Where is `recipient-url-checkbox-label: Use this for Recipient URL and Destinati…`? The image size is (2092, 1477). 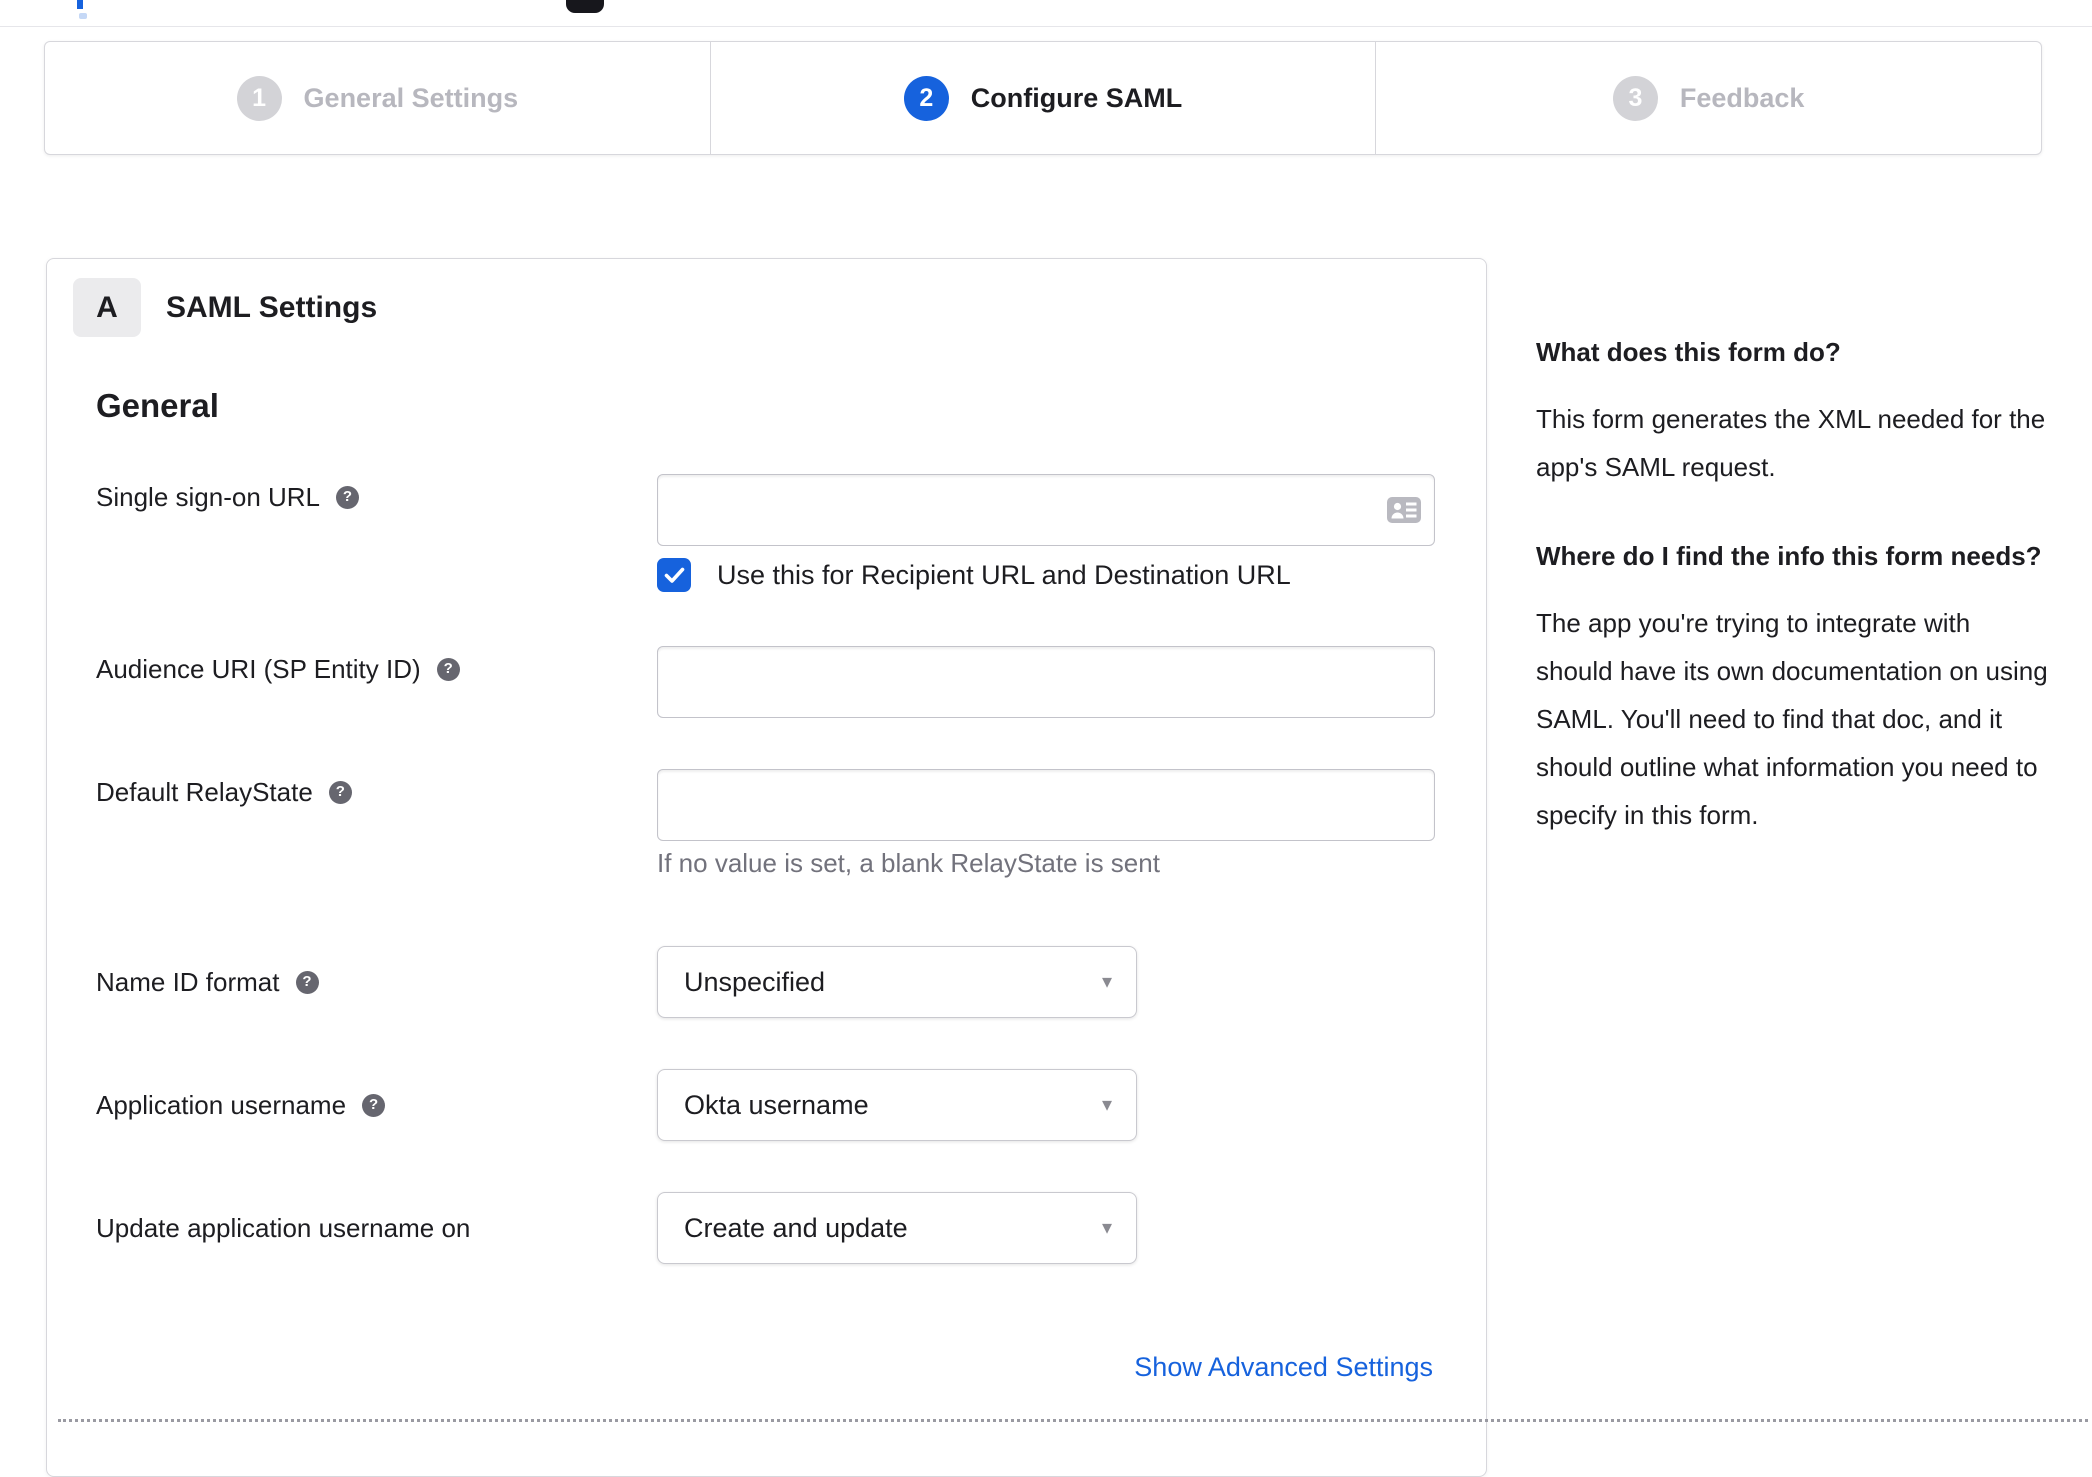
recipient-url-checkbox-label: Use this for Recipient URL and Destinati… is located at coordinates (1004, 574).